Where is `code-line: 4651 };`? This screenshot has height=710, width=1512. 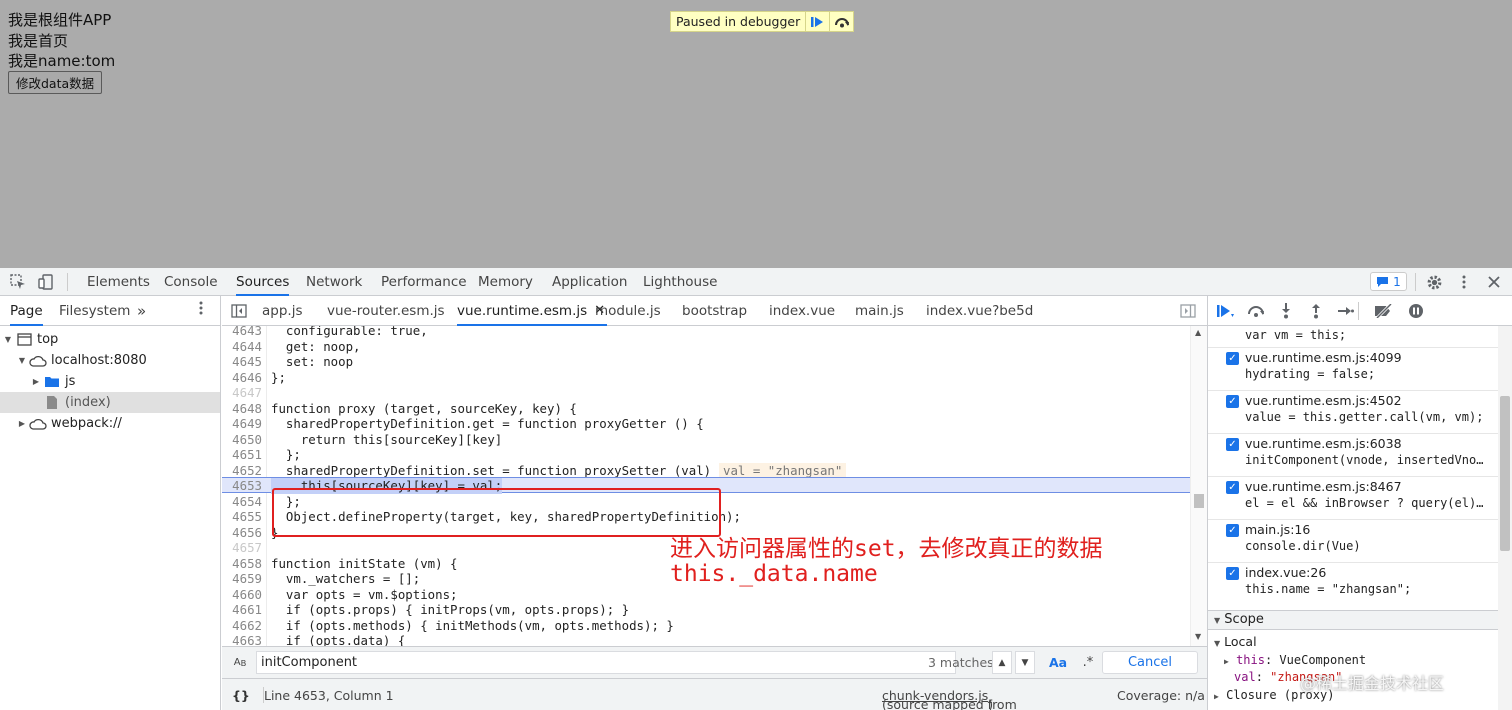
code-line: 4651 }; is located at coordinates (266, 454).